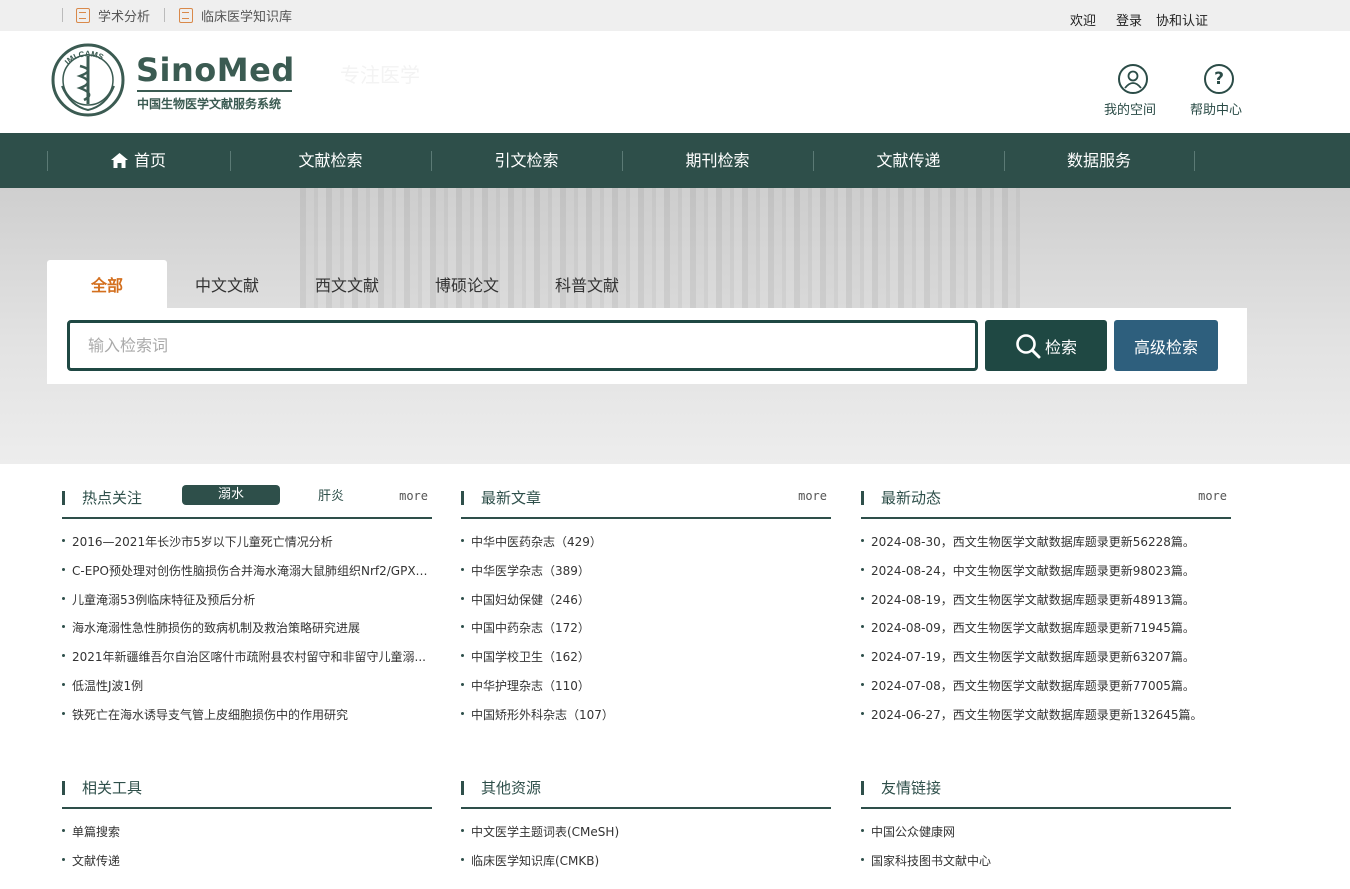 The image size is (1350, 889). I want to click on list-item: 中国学校卫生（162）, so click(646, 662).